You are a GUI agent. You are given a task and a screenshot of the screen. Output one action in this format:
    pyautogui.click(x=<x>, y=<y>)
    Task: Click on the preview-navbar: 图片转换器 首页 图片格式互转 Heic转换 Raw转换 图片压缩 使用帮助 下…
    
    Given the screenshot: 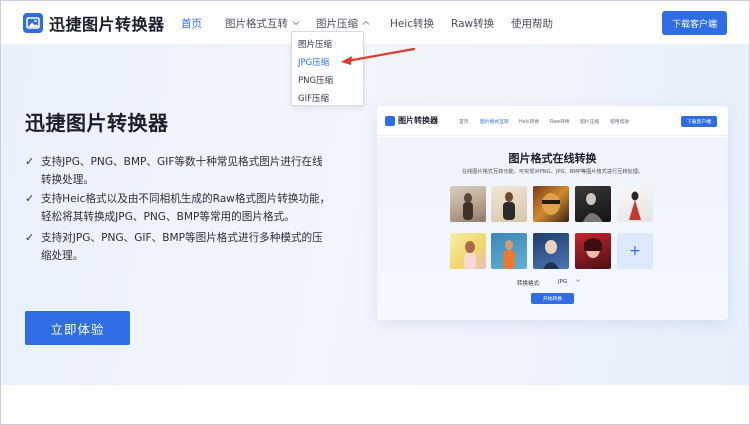 What is the action you would take?
    pyautogui.click(x=552, y=121)
    